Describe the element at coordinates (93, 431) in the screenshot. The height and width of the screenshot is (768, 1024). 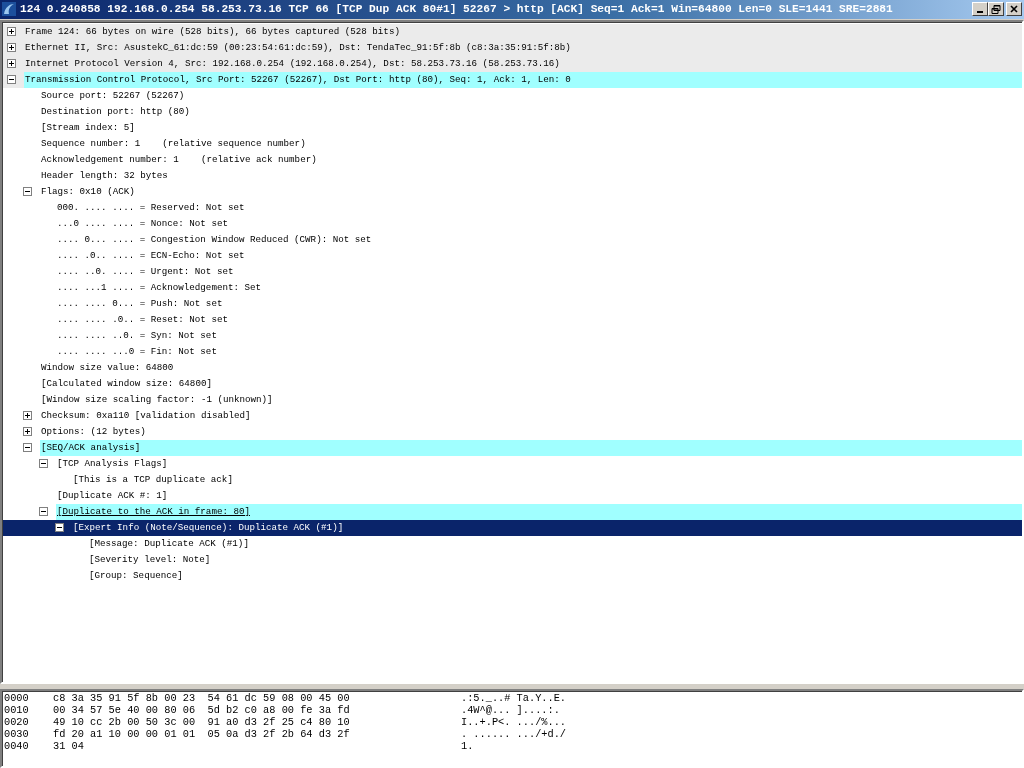
I see `field-text: Options: (12 bytes)` at that location.